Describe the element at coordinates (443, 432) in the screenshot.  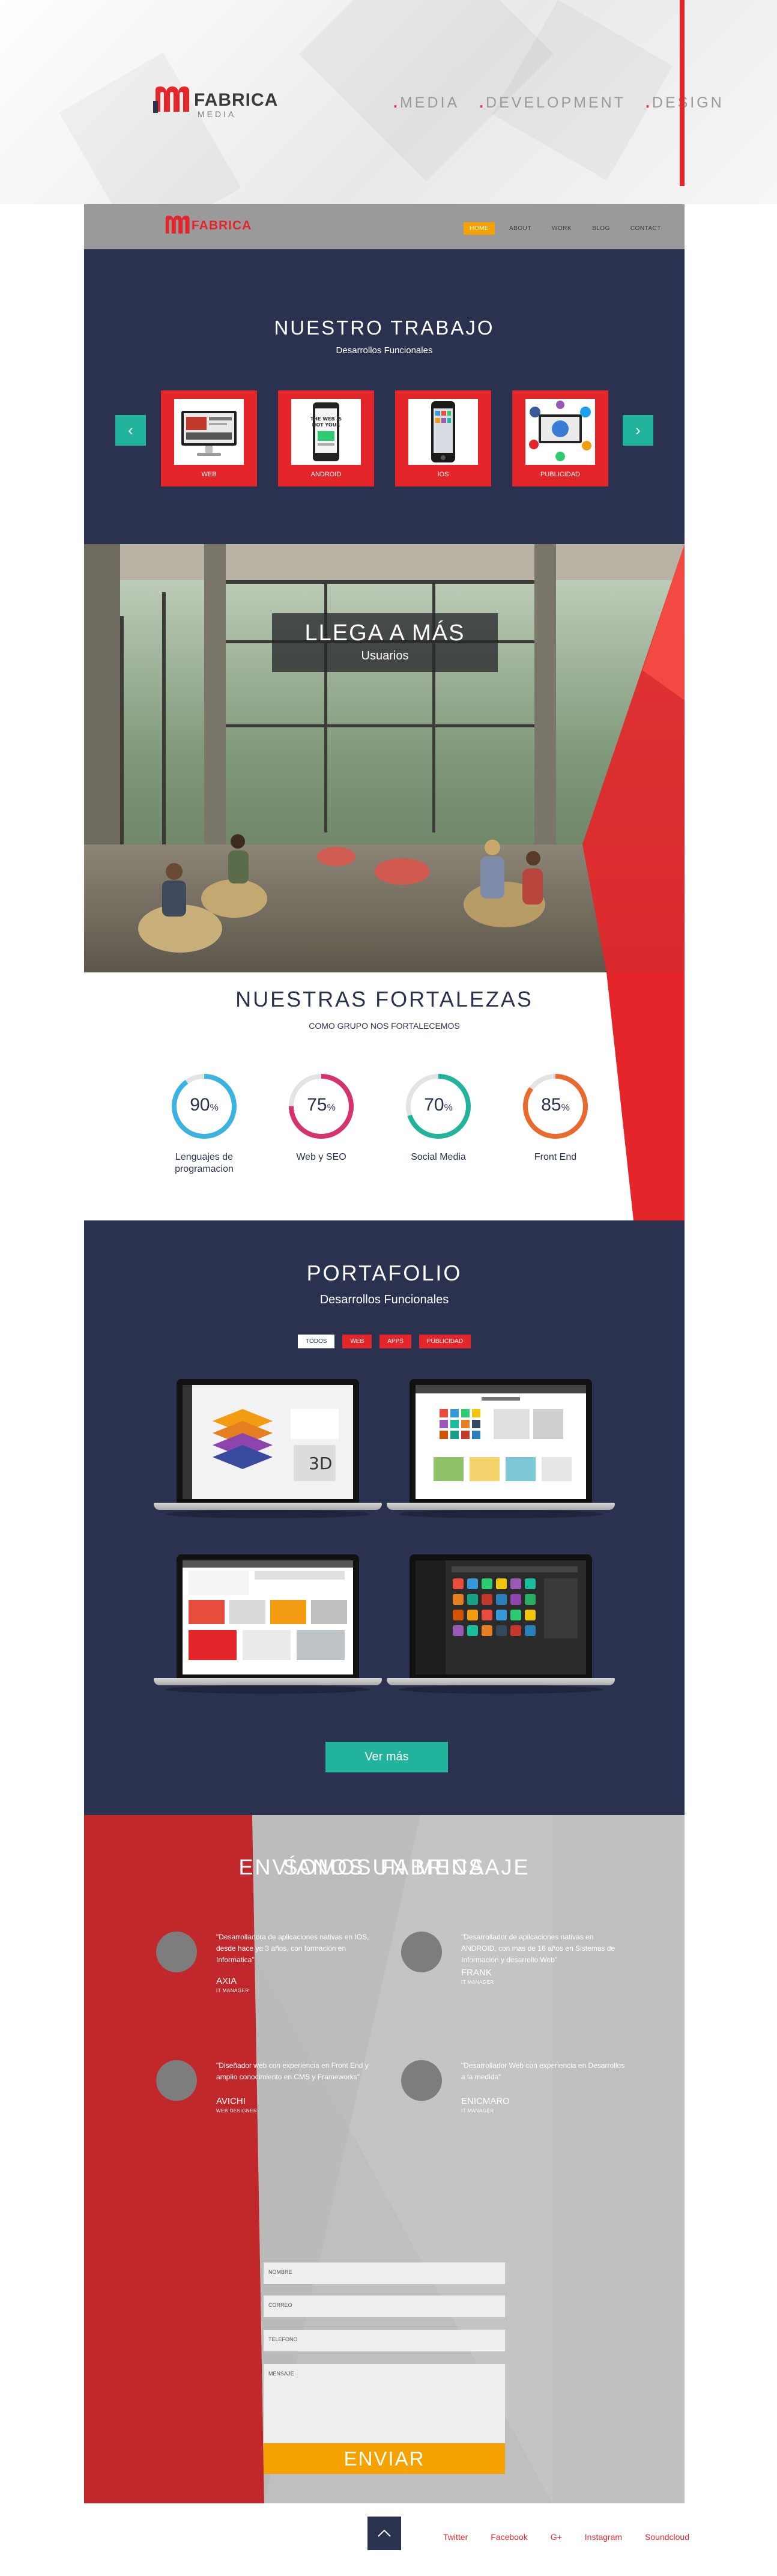
I see `iphone-icon` at that location.